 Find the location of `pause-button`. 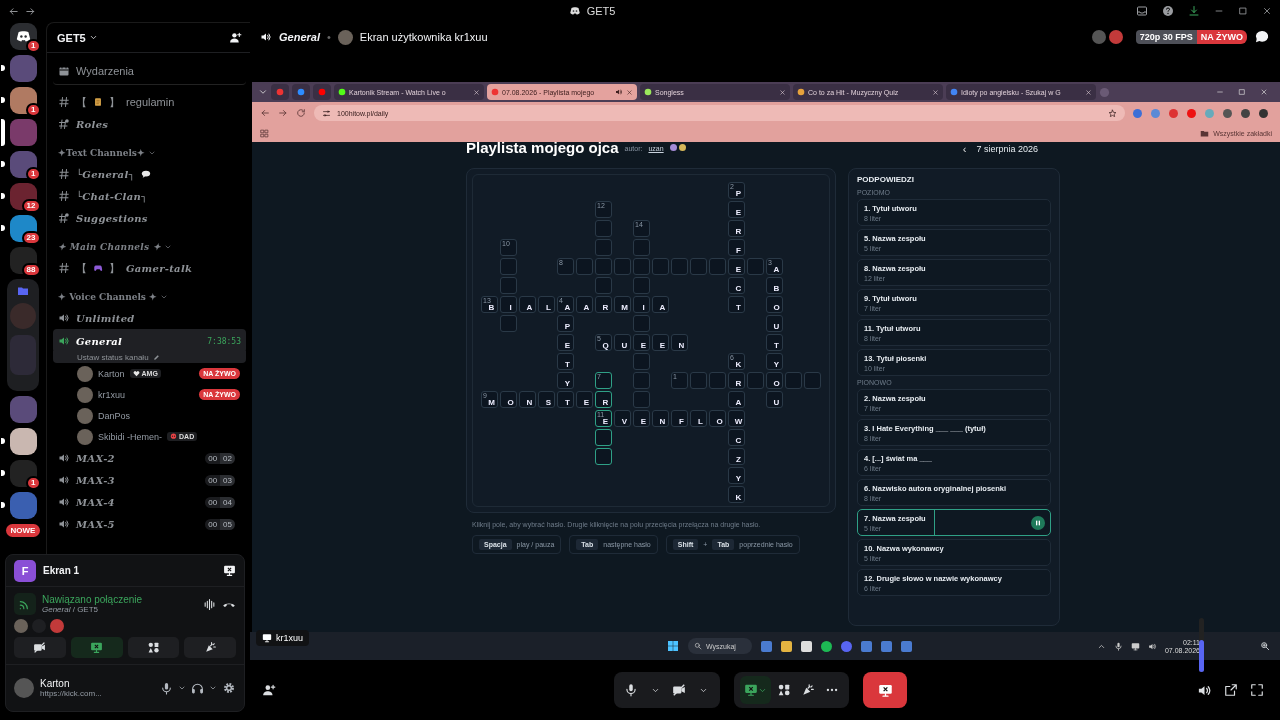

pause-button is located at coordinates (1038, 522).